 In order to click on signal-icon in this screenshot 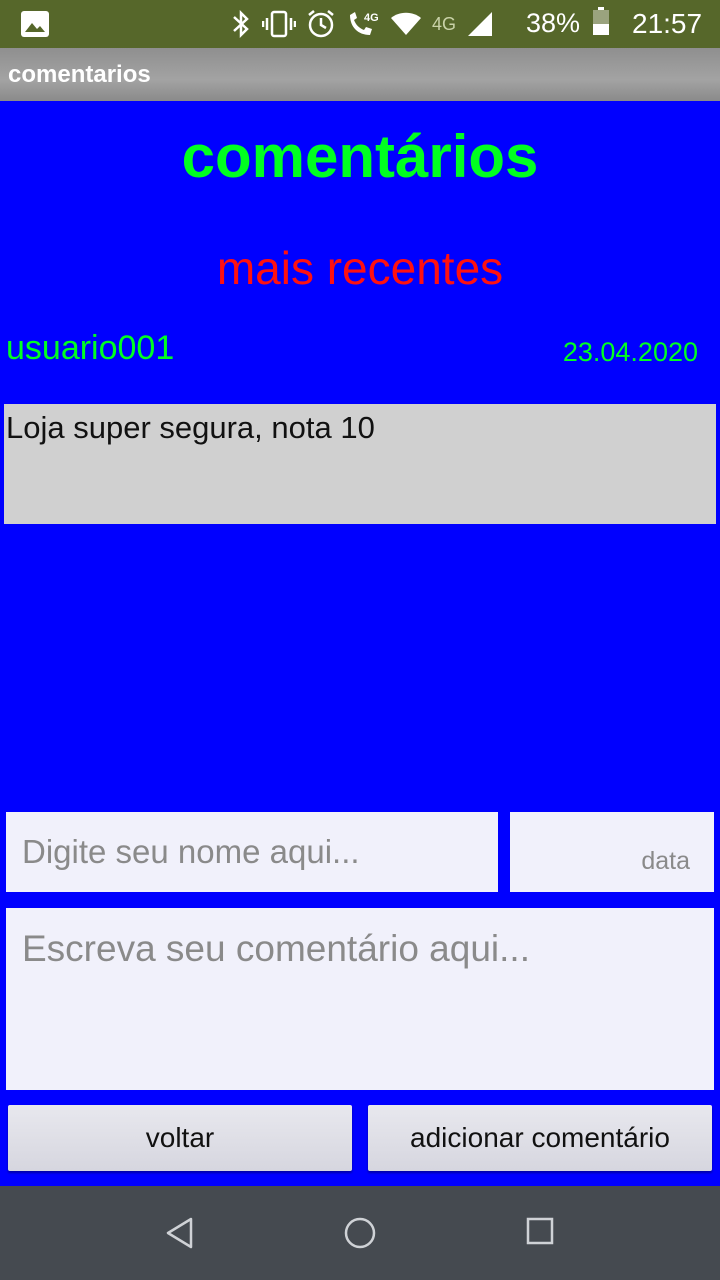, I will do `click(480, 24)`.